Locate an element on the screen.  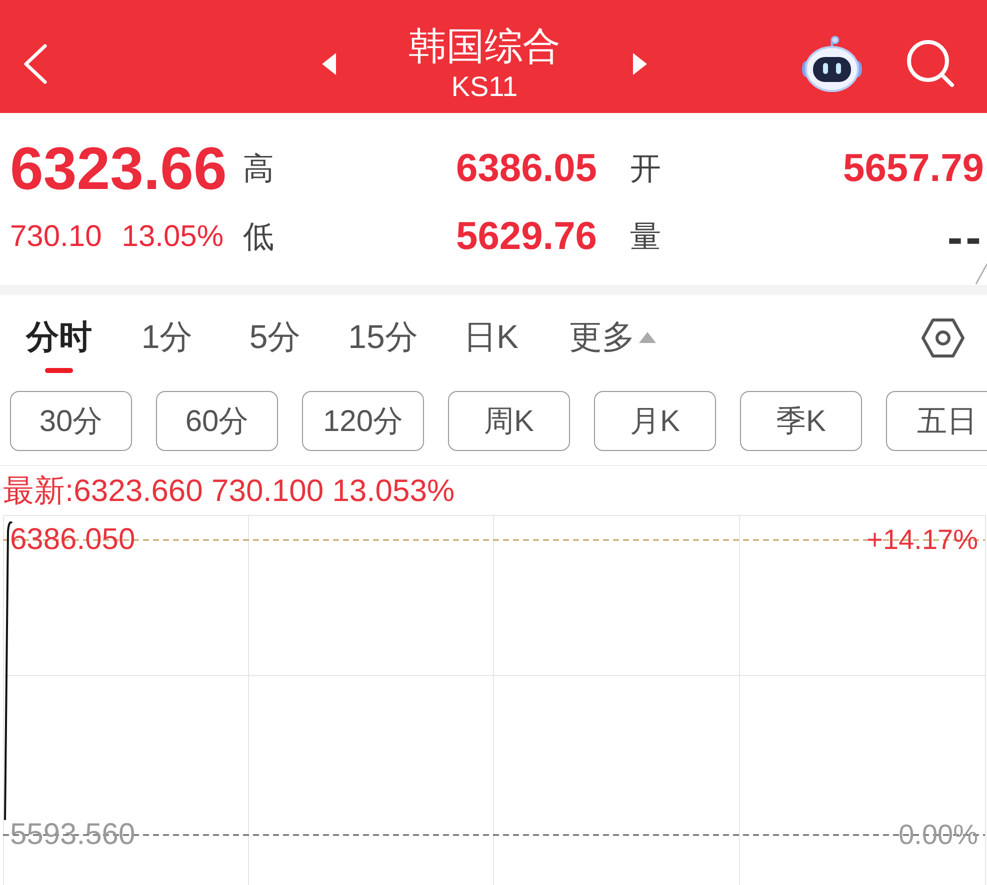
corner-mark-icon is located at coordinates (981, 274).